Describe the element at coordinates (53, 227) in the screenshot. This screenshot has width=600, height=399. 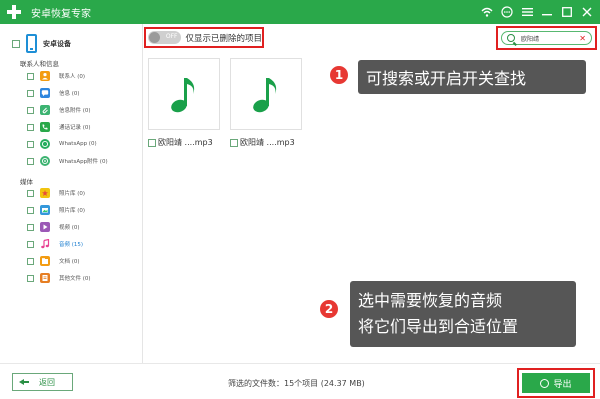
I see `sidebar-item-video: 视频 (0)` at that location.